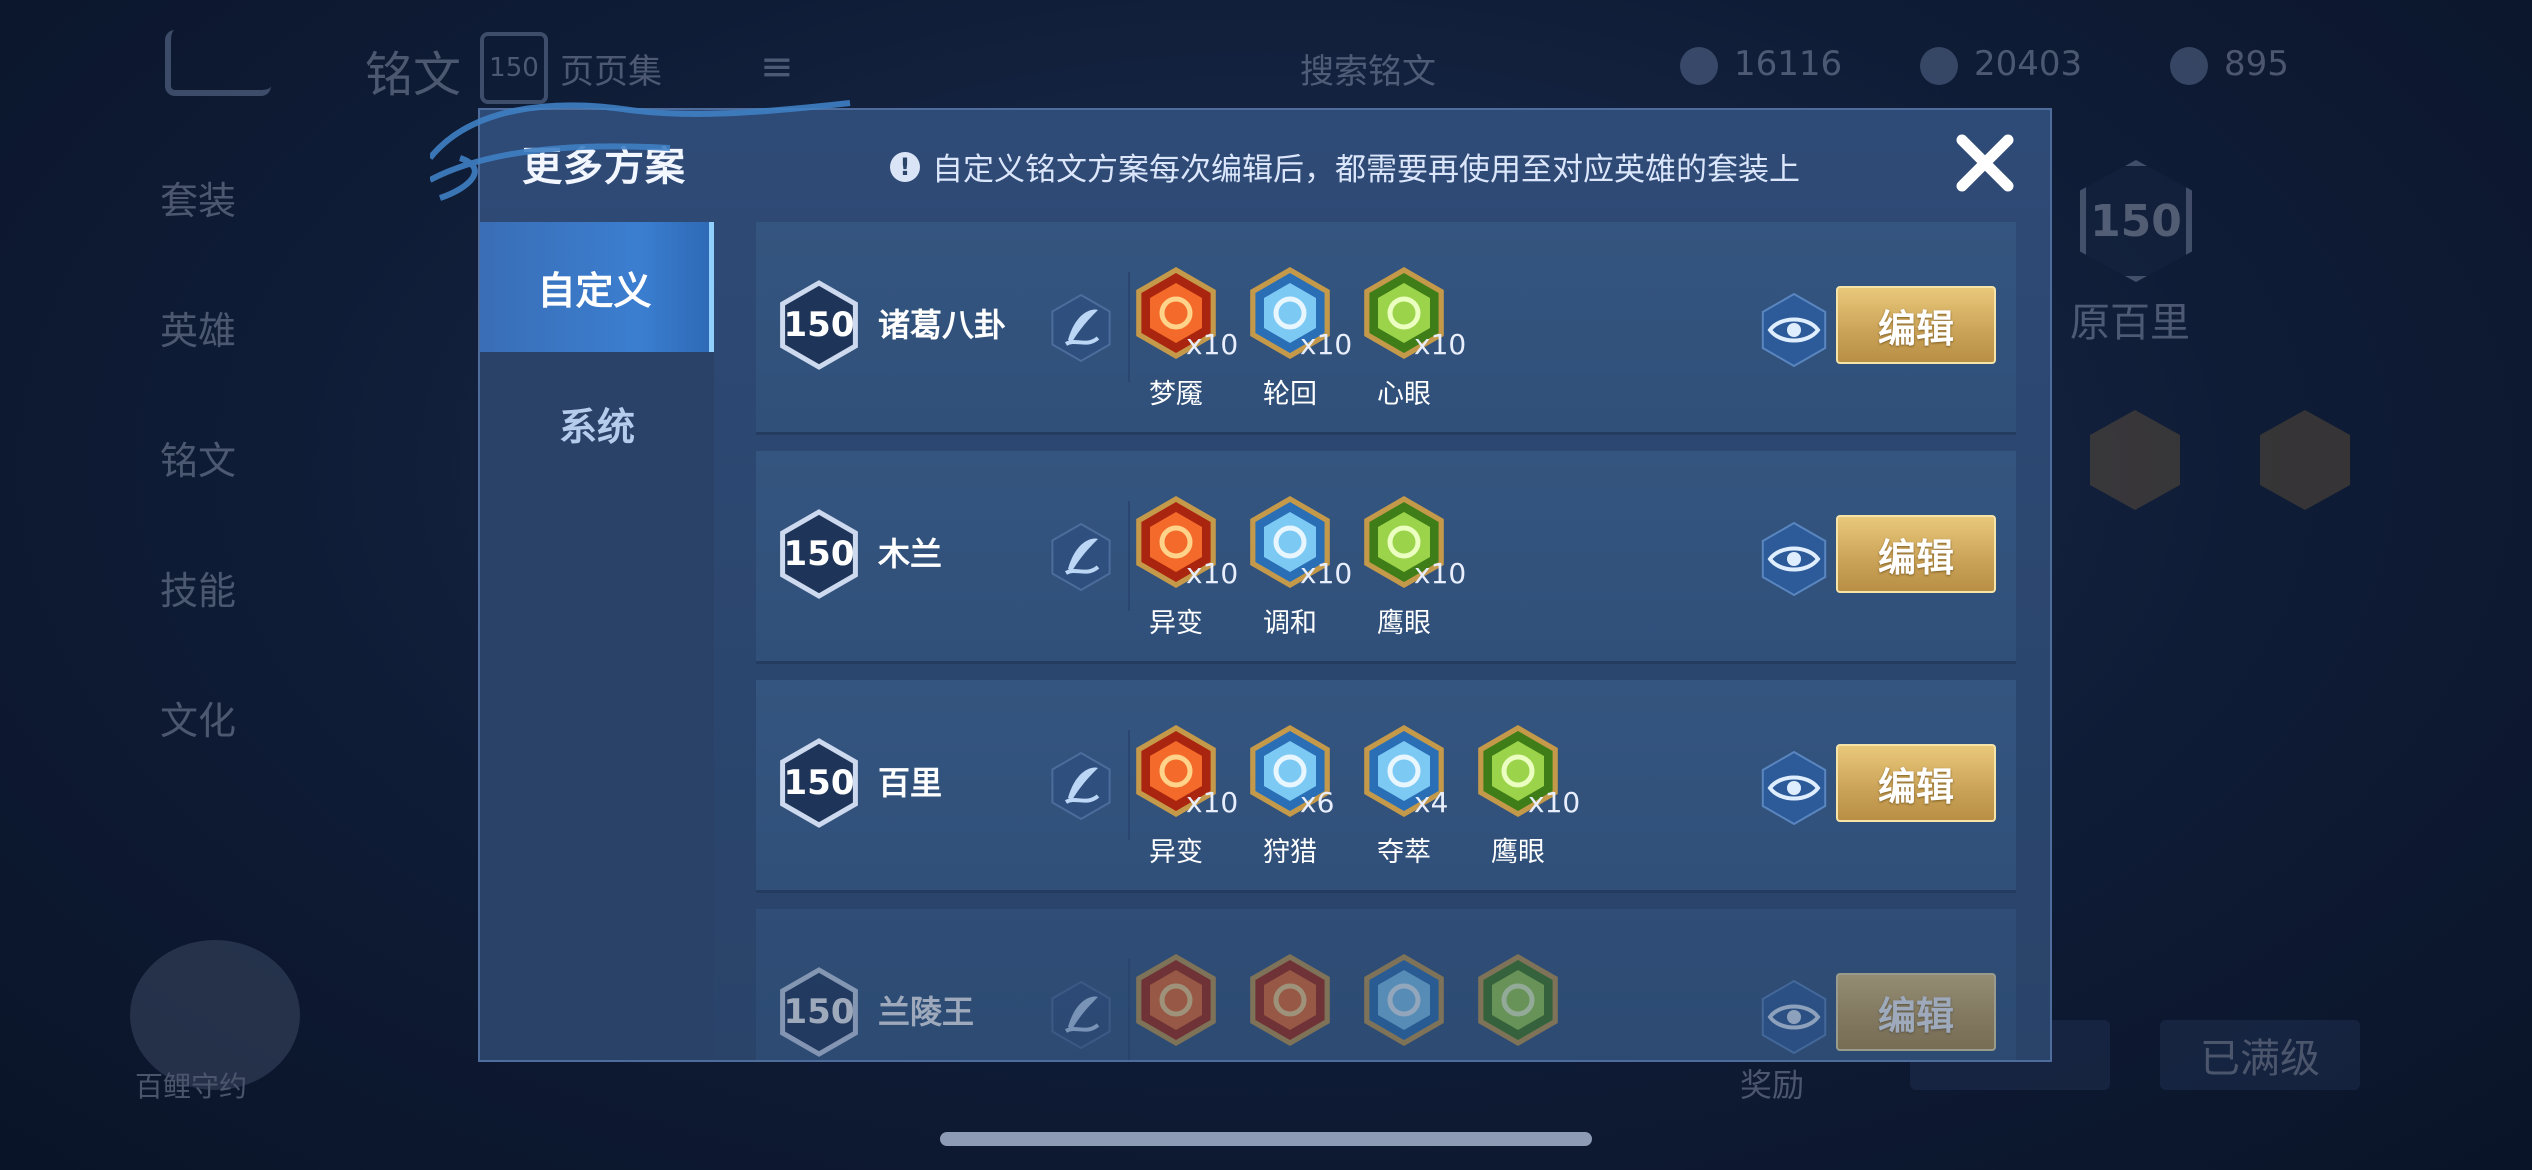 The height and width of the screenshot is (1170, 2532). I want to click on plan-name: 百里, so click(910, 783).